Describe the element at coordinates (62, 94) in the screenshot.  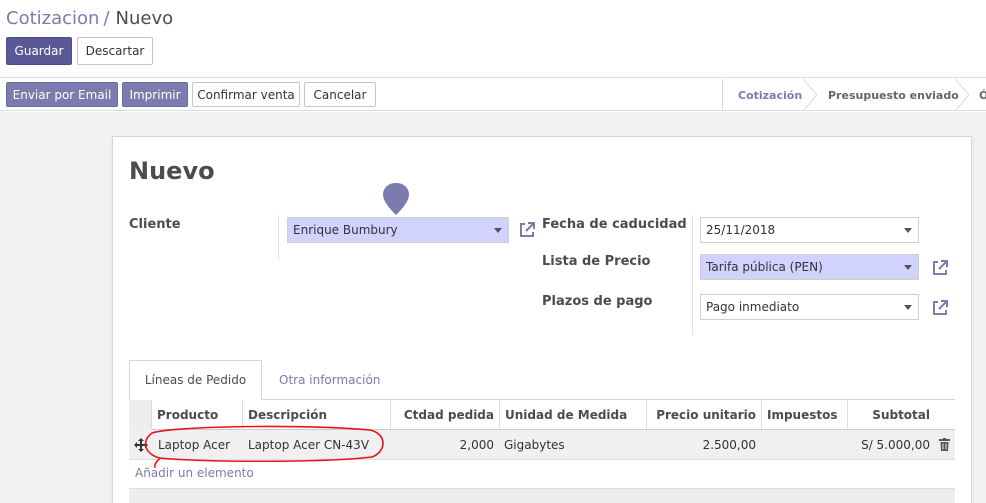
I see `send-email-button: Enviar por Email` at that location.